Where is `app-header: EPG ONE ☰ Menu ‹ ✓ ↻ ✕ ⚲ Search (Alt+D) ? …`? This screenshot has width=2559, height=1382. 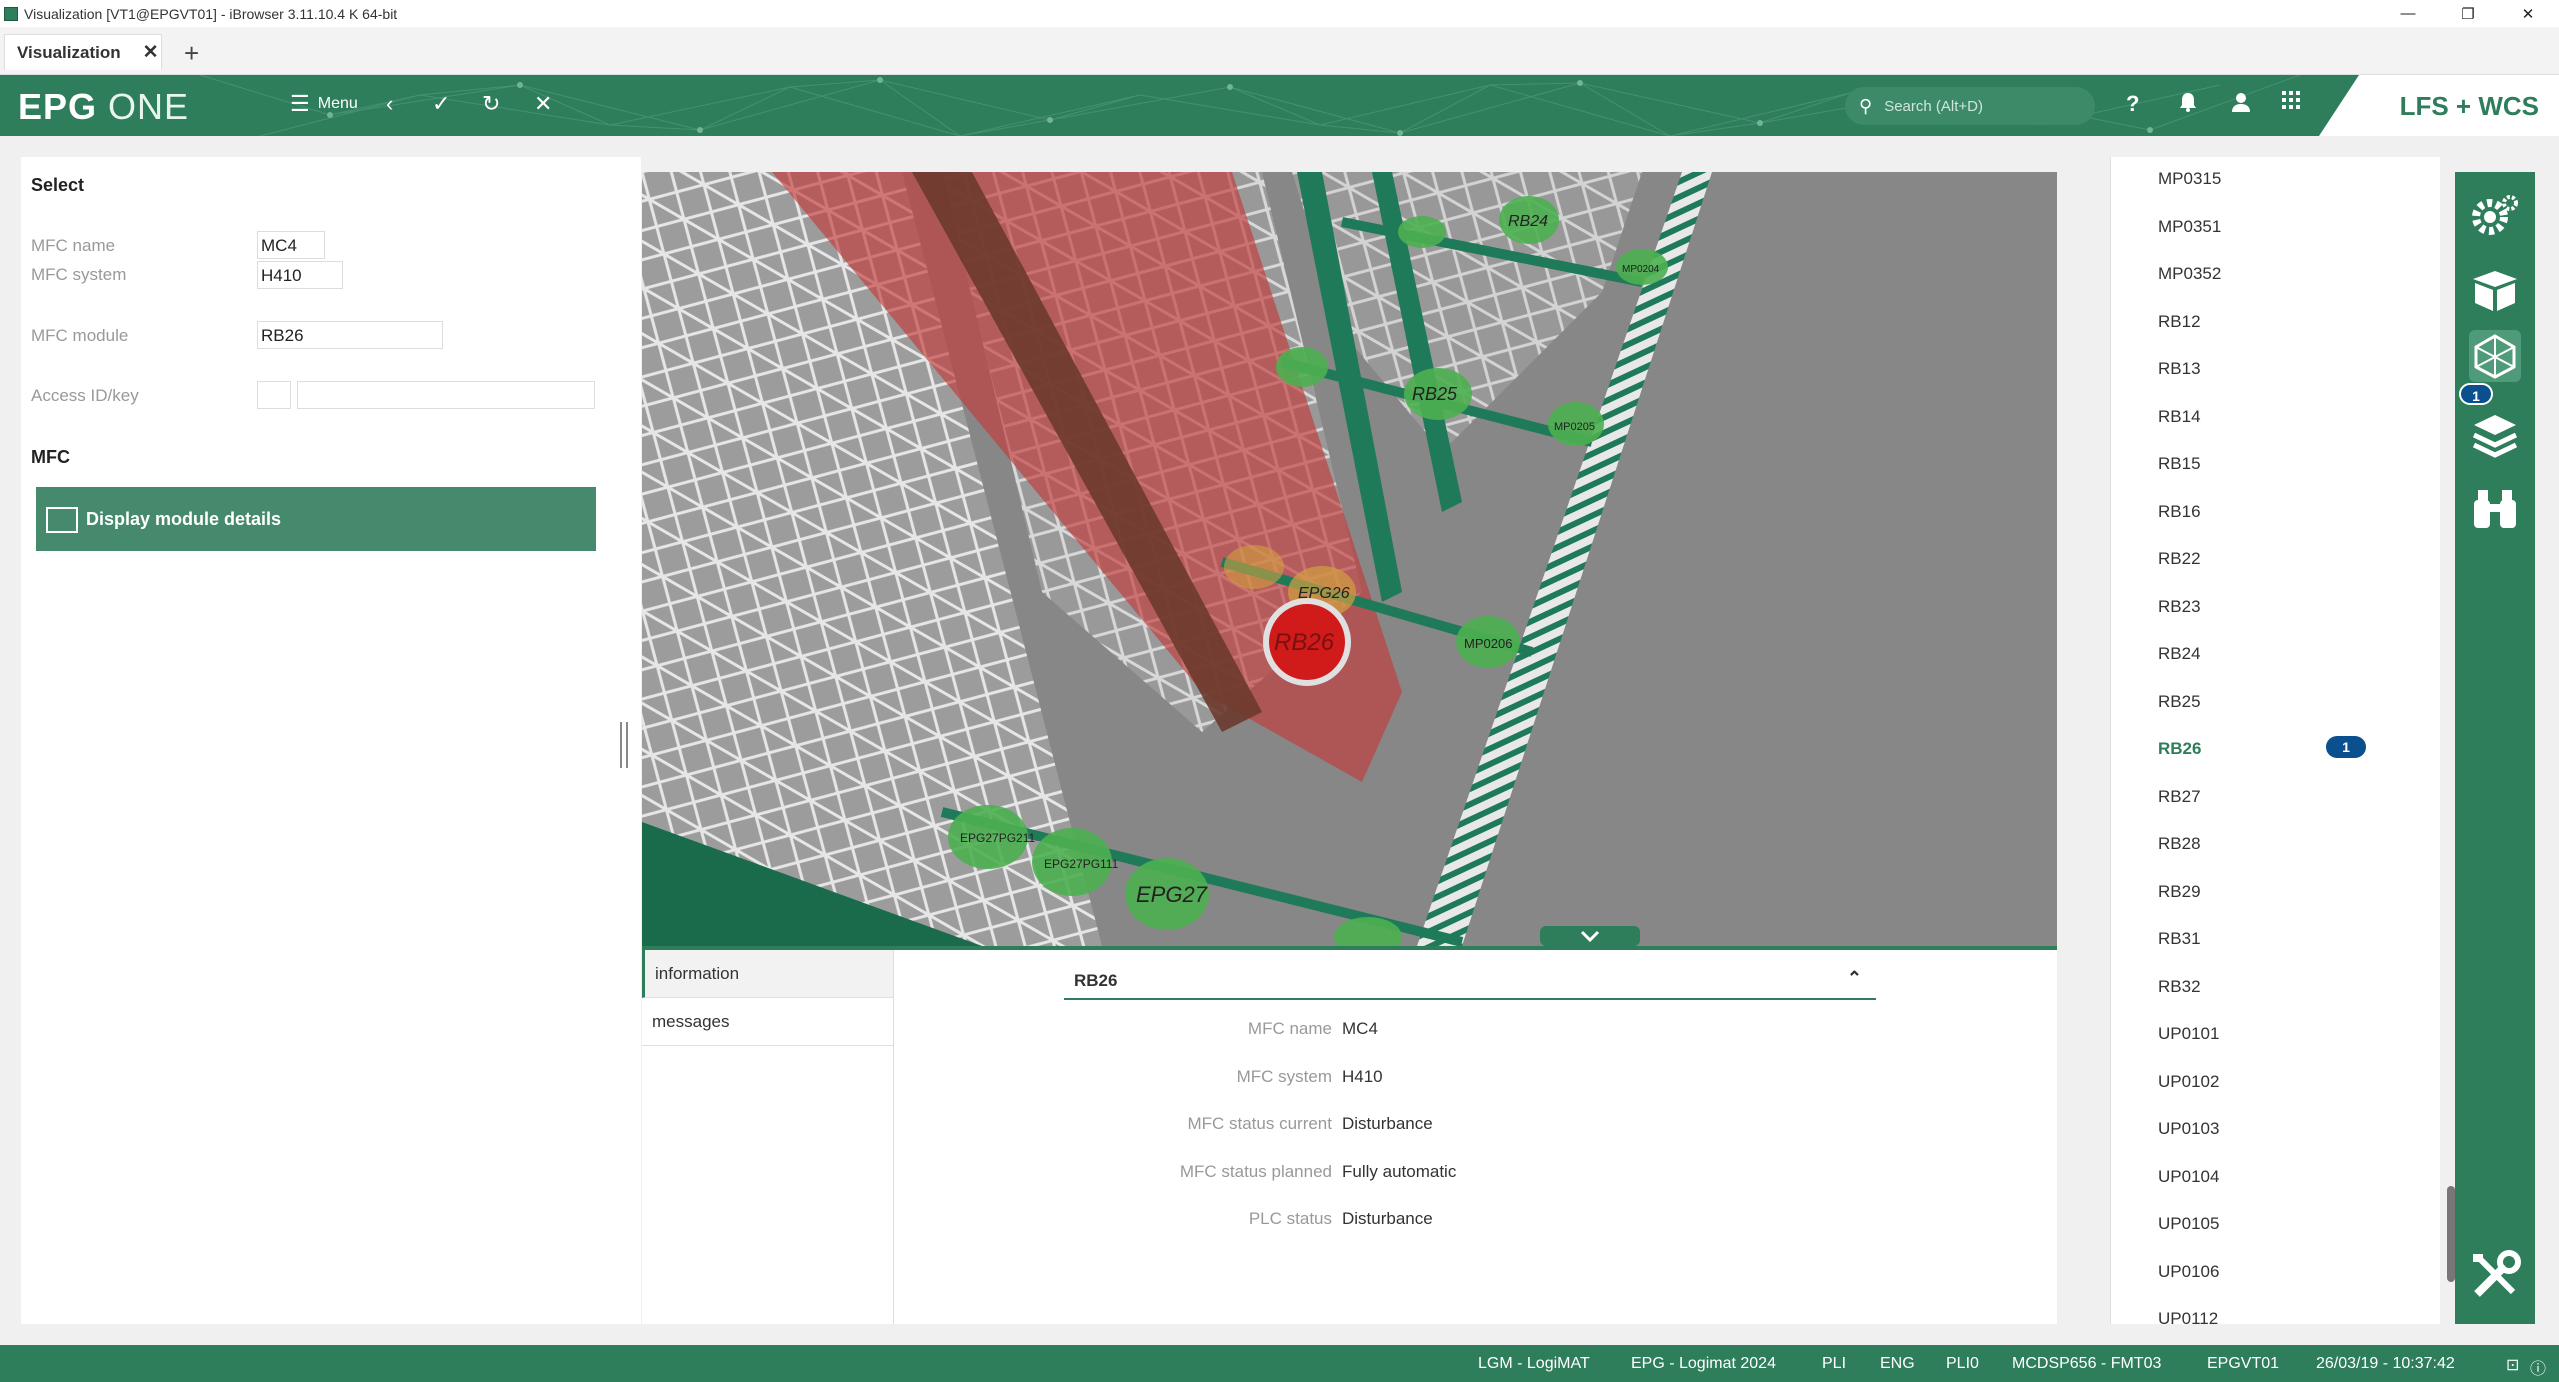
app-header: EPG ONE ☰ Menu ‹ ✓ ↻ ✕ ⚲ Search (Alt+D) ? … is located at coordinates (1279, 105).